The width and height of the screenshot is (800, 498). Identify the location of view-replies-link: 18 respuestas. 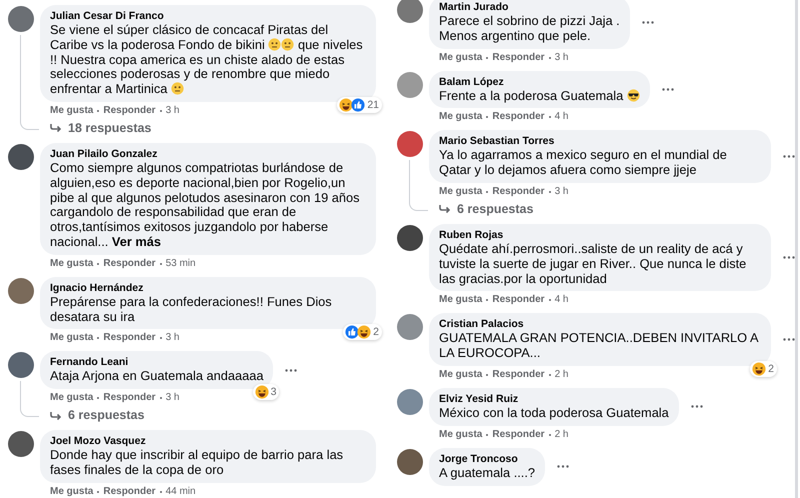
(110, 128).